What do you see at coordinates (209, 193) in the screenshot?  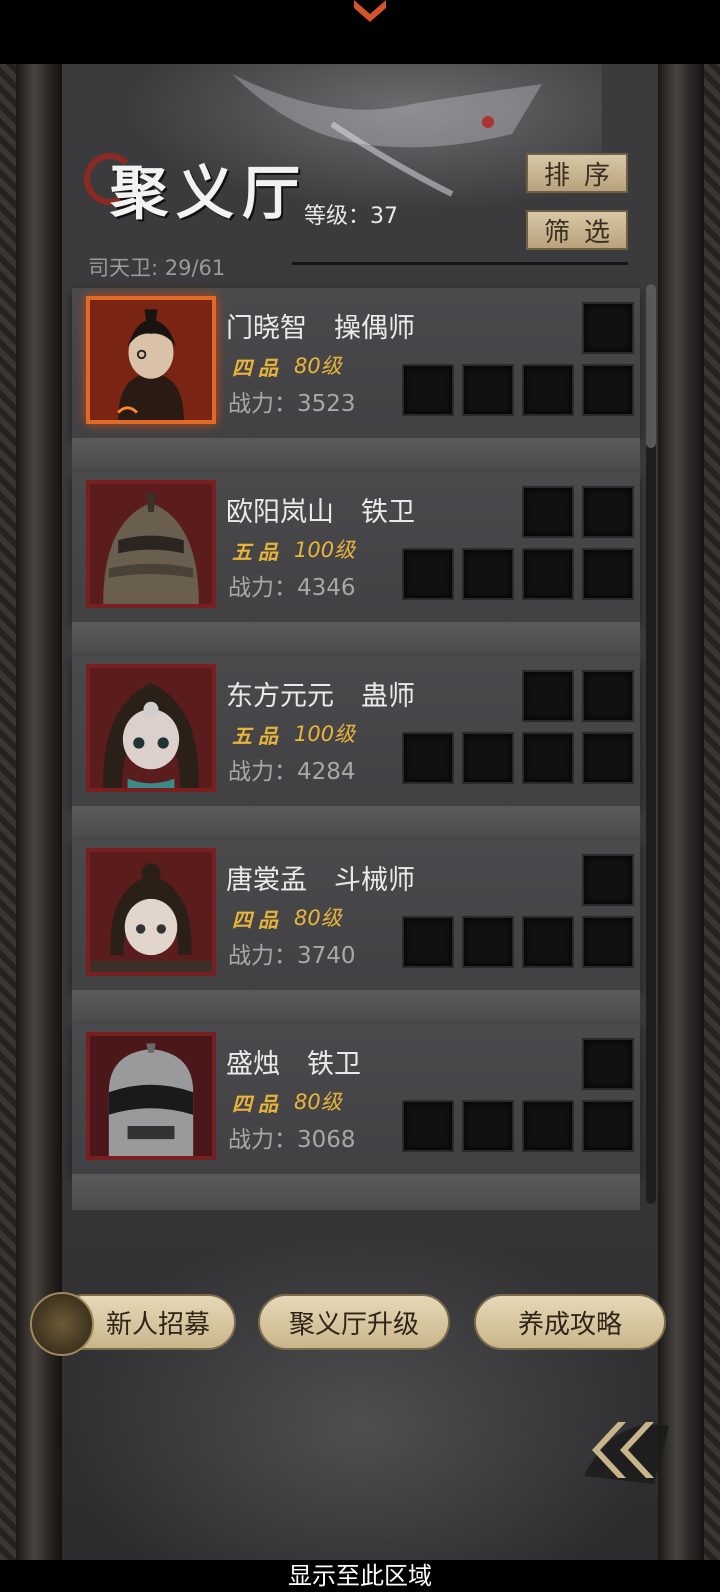 I see `page-title: 聚义厅` at bounding box center [209, 193].